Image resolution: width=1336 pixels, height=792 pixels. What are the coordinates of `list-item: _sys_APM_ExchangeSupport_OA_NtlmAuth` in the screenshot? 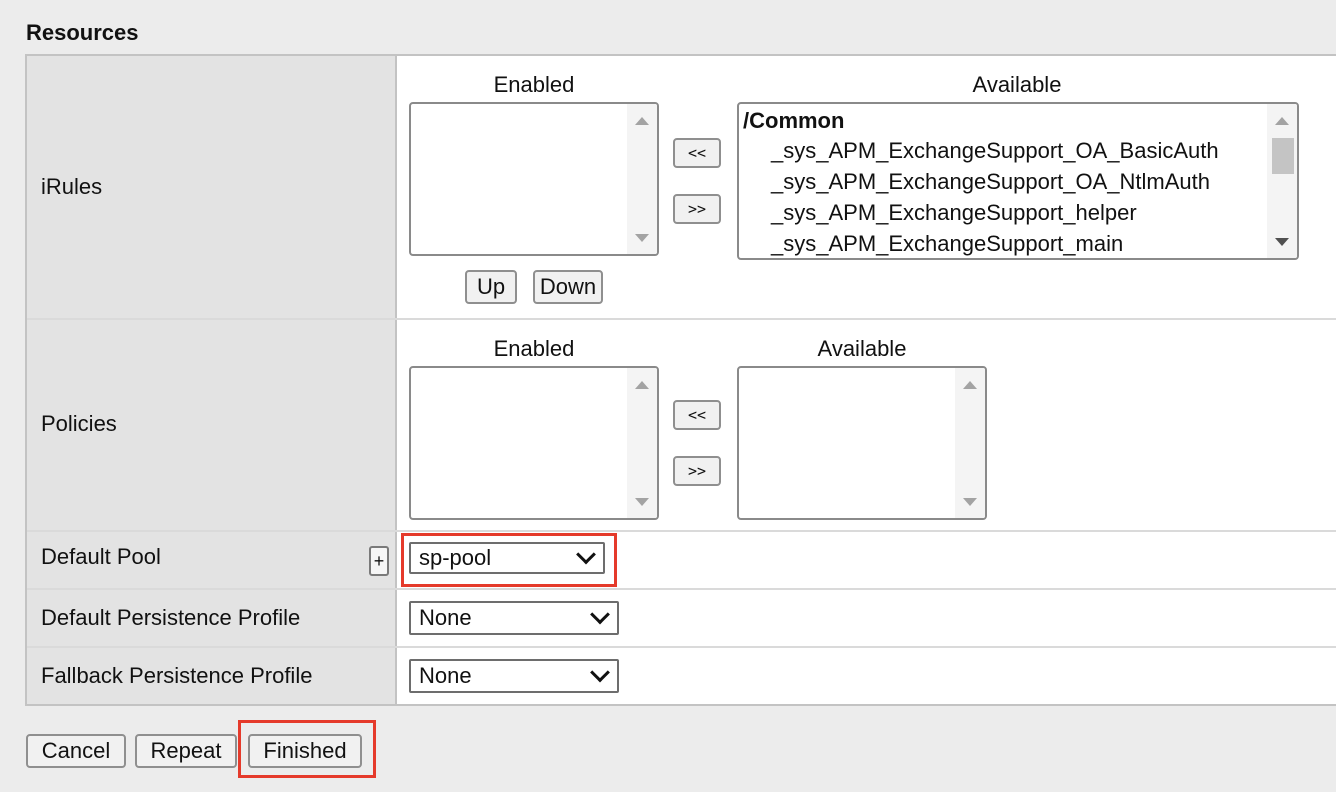 It's located at (990, 182).